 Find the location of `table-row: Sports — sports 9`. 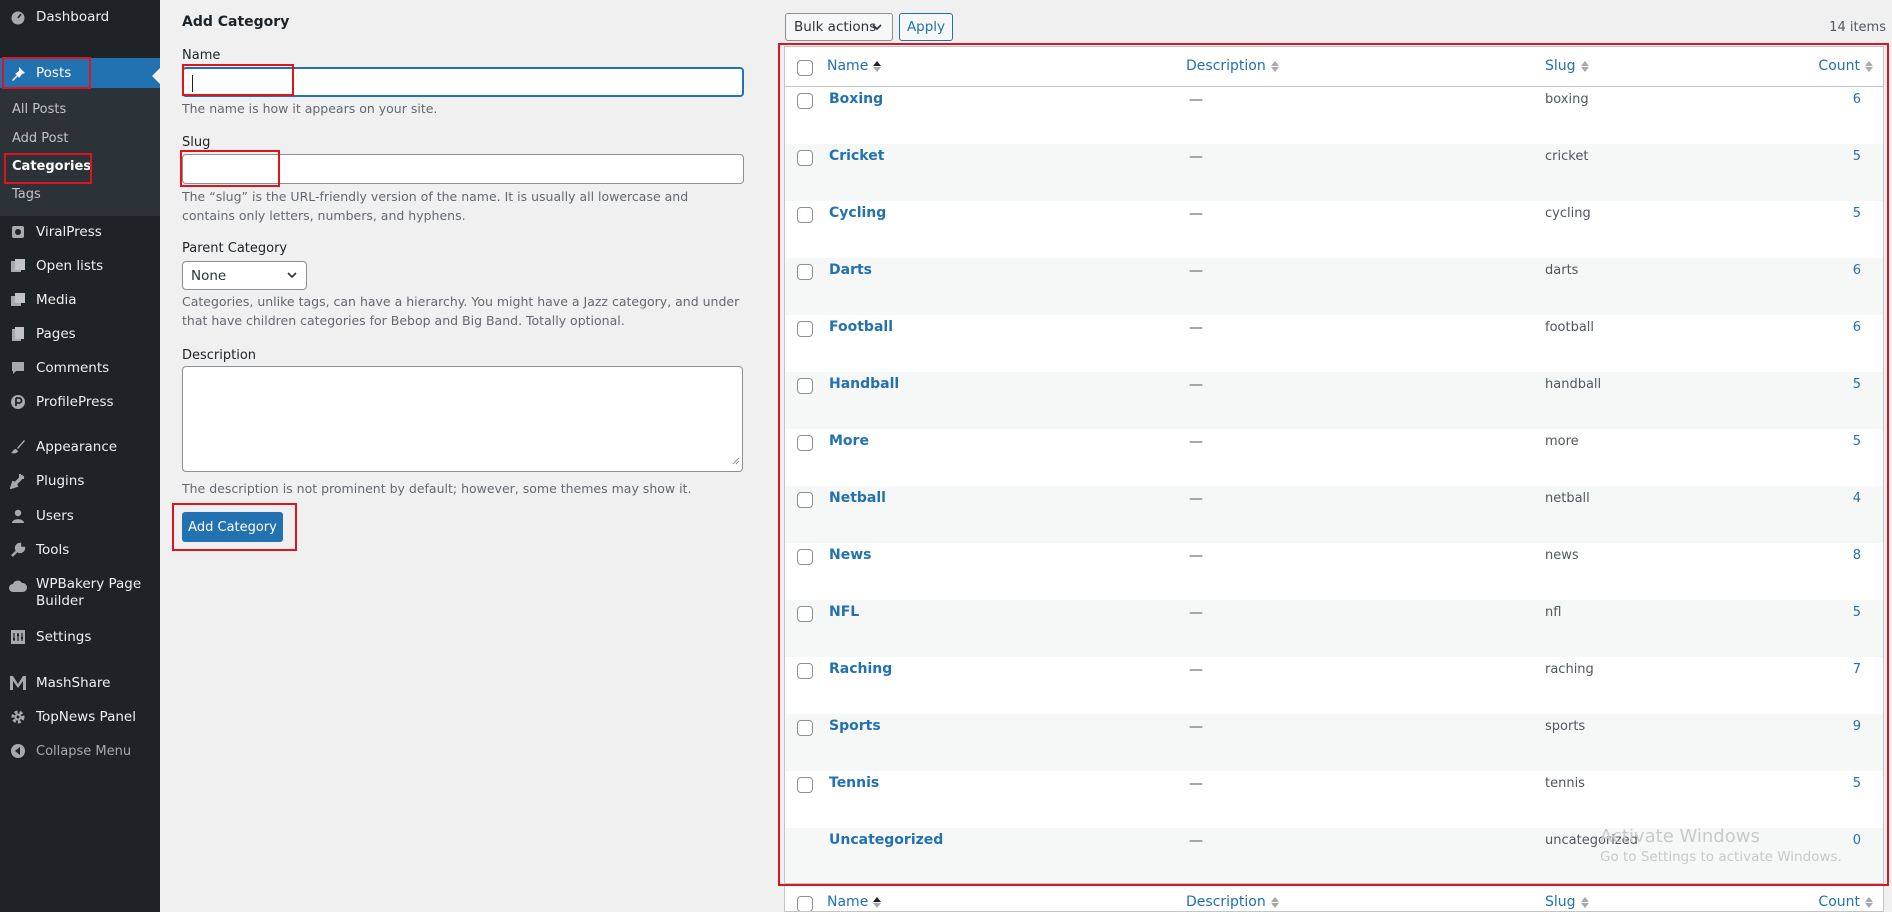

table-row: Sports — sports 9 is located at coordinates (1334, 742).